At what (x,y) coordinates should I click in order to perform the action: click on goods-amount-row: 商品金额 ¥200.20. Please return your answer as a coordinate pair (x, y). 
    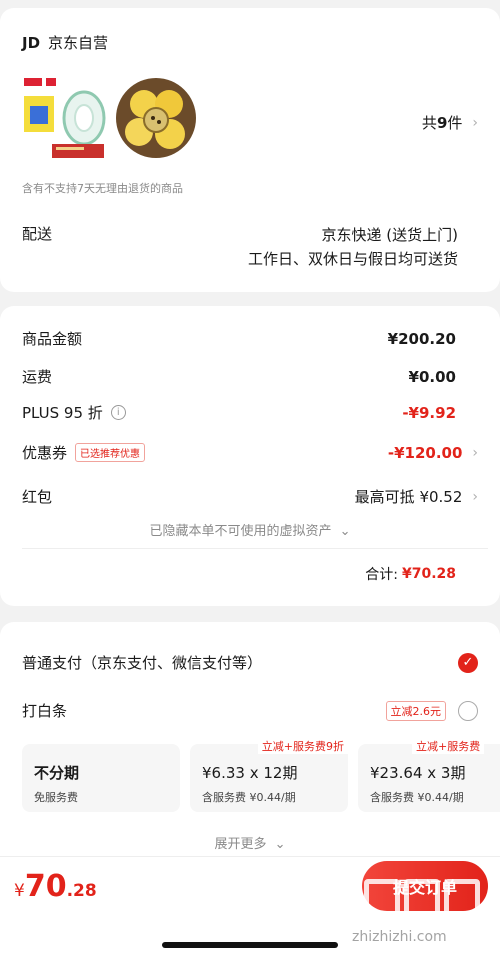
    Looking at the image, I should click on (250, 338).